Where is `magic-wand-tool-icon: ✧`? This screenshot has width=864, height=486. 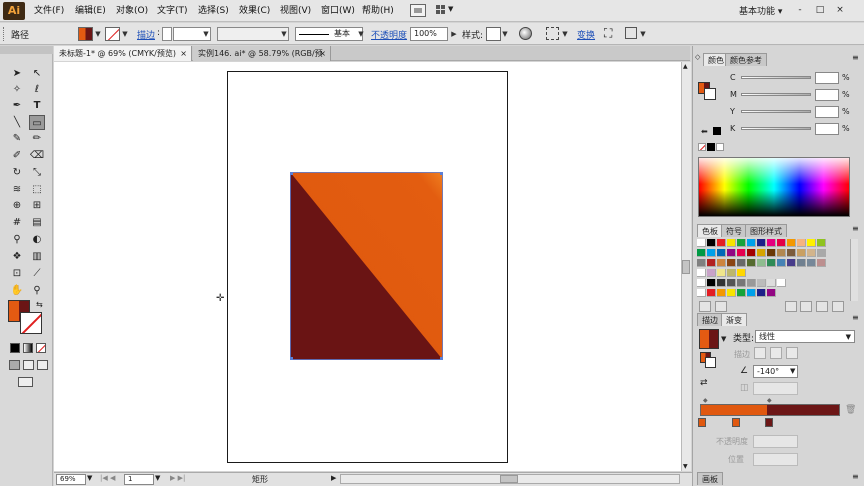 magic-wand-tool-icon: ✧ is located at coordinates (17, 89).